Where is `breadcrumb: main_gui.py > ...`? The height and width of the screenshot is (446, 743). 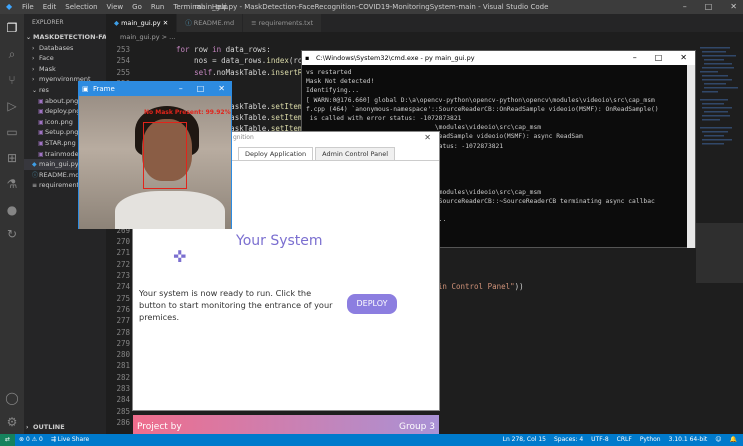
breadcrumb: main_gui.py > ... is located at coordinates (406, 37).